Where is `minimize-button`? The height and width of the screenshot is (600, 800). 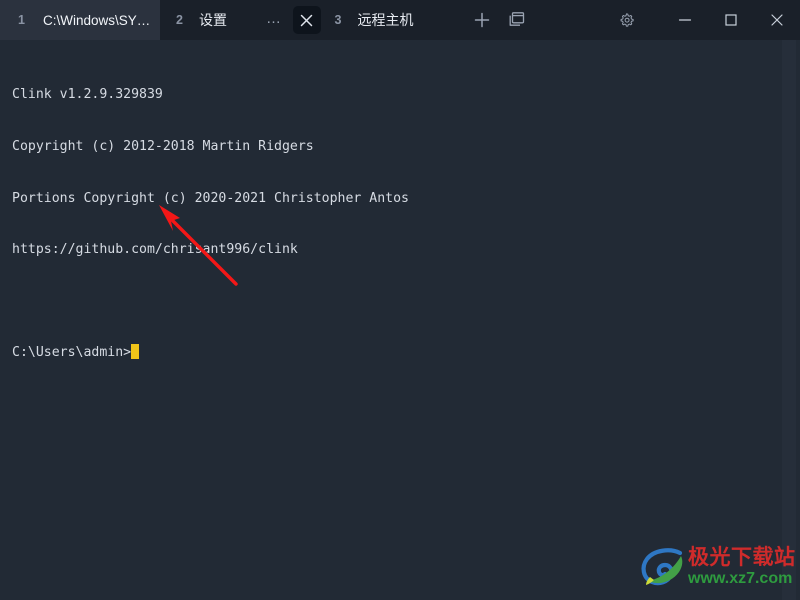
minimize-button is located at coordinates (685, 20).